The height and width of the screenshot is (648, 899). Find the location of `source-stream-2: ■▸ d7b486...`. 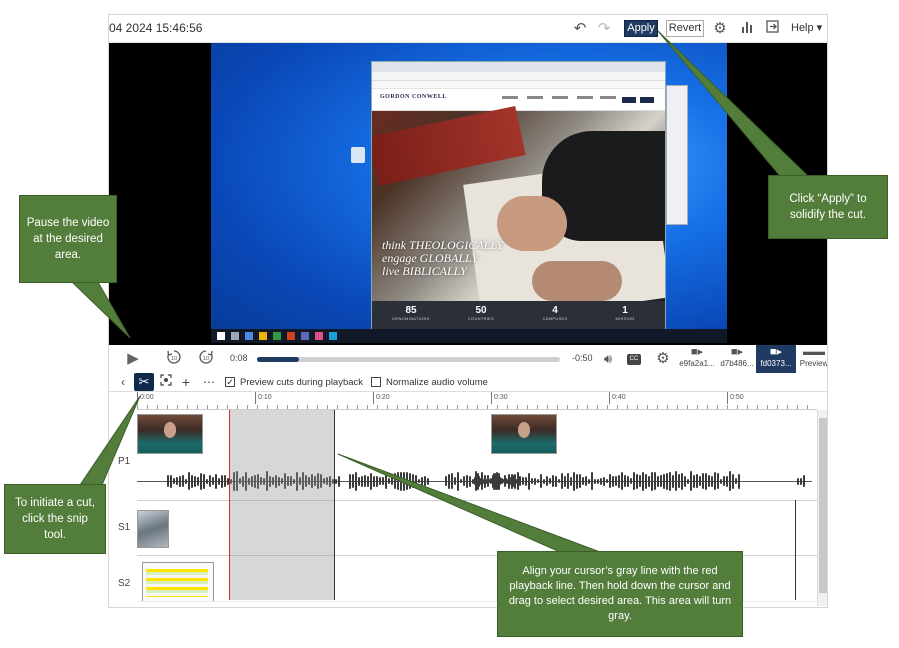

source-stream-2: ■▸ d7b486... is located at coordinates (737, 359).